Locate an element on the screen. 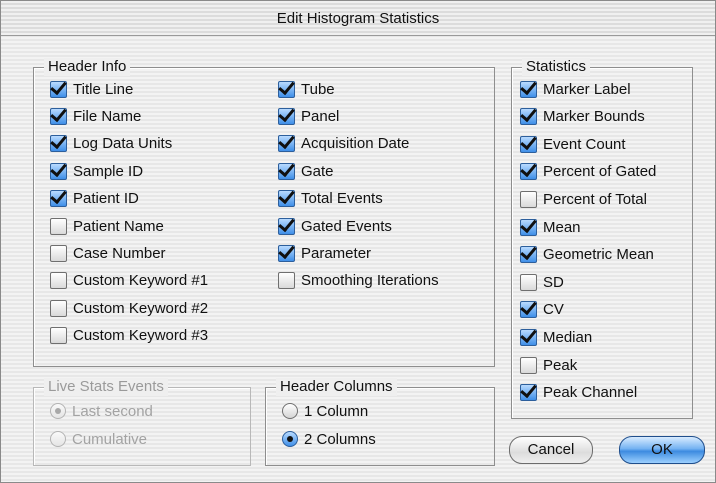  checkbox-sample-id: Sample ID is located at coordinates (96, 171).